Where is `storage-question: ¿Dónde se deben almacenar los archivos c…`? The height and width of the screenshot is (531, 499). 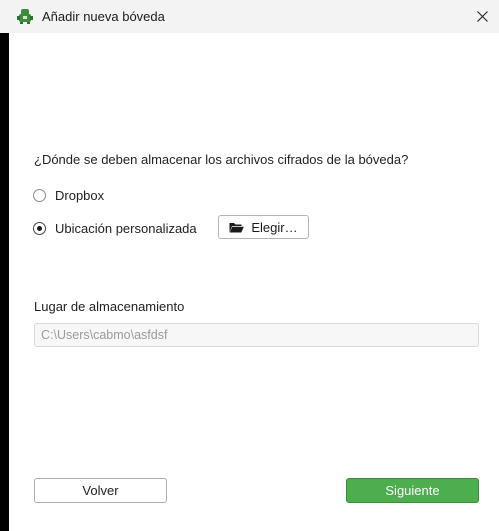
storage-question: ¿Dónde se deben almacenar los archivos c… is located at coordinates (221, 159).